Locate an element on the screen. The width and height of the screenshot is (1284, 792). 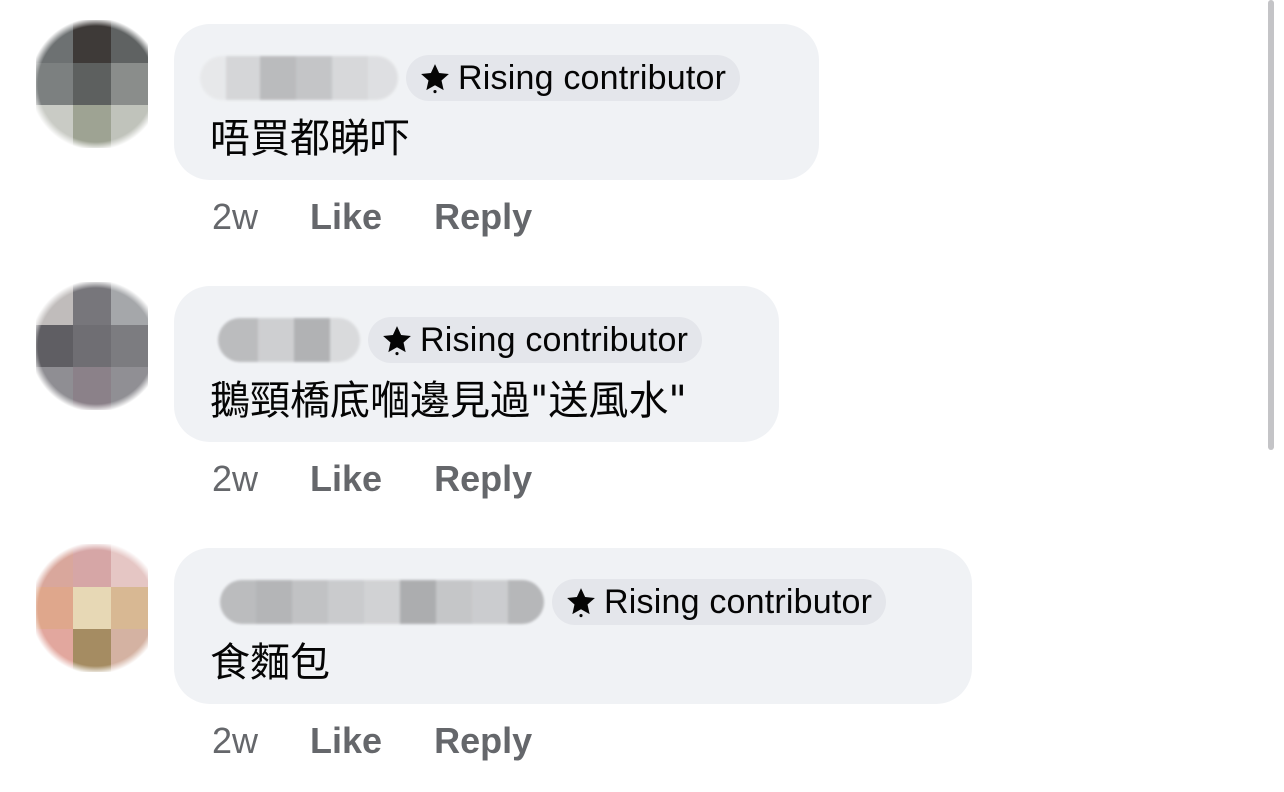
comment-text: 食麵包 is located at coordinates (270, 663).